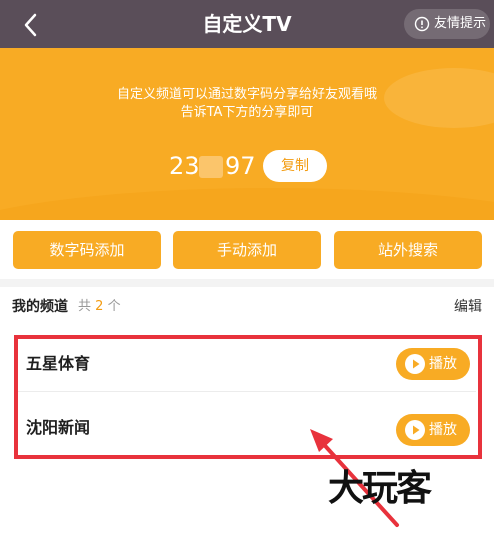 The width and height of the screenshot is (494, 534). I want to click on manual-add-button: 手动添加, so click(247, 250).